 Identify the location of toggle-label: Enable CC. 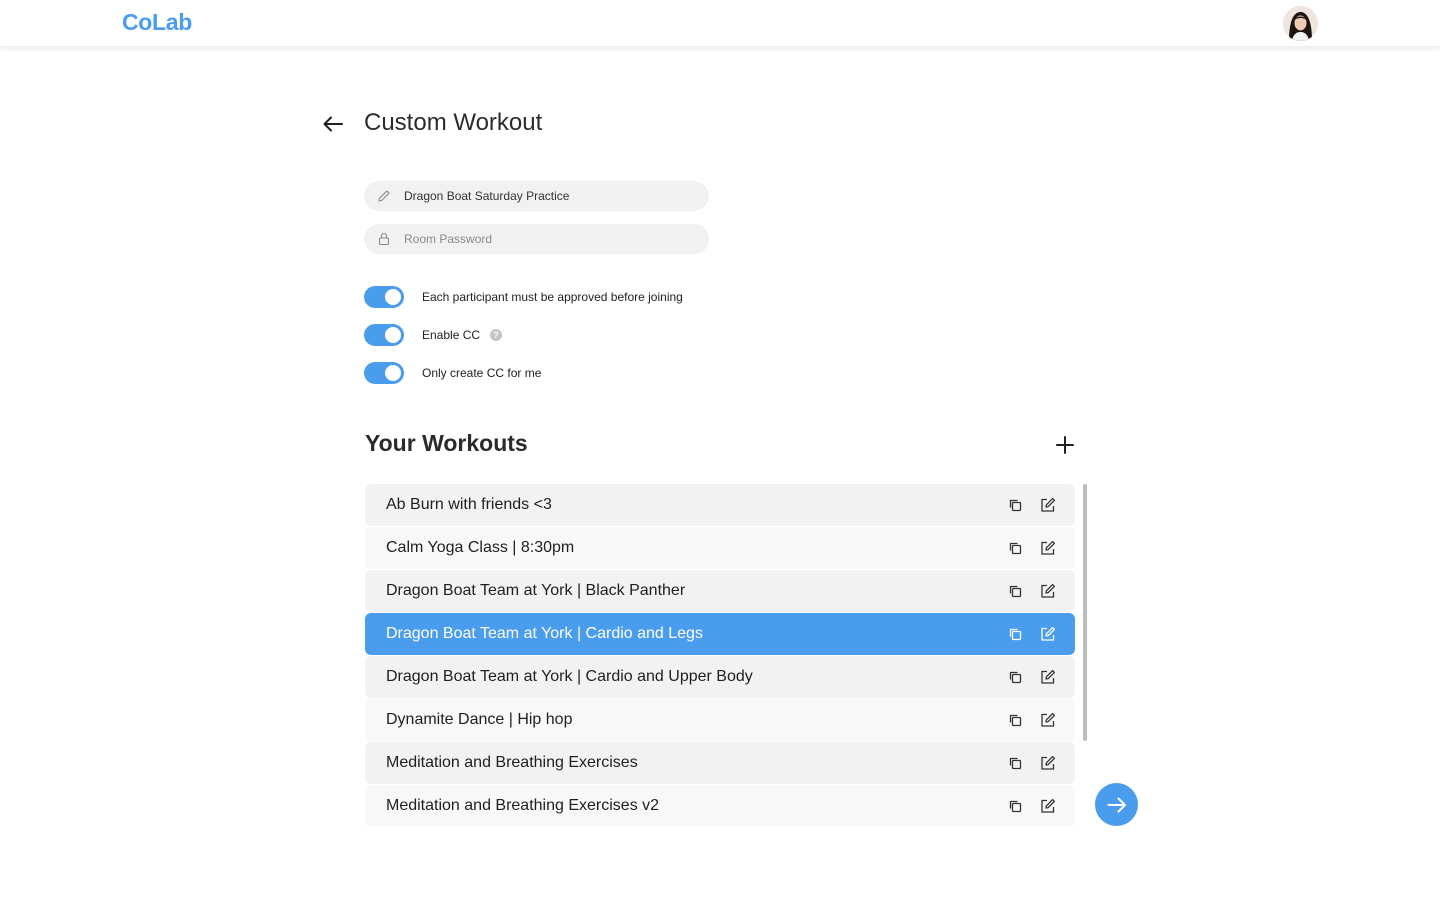
(451, 335).